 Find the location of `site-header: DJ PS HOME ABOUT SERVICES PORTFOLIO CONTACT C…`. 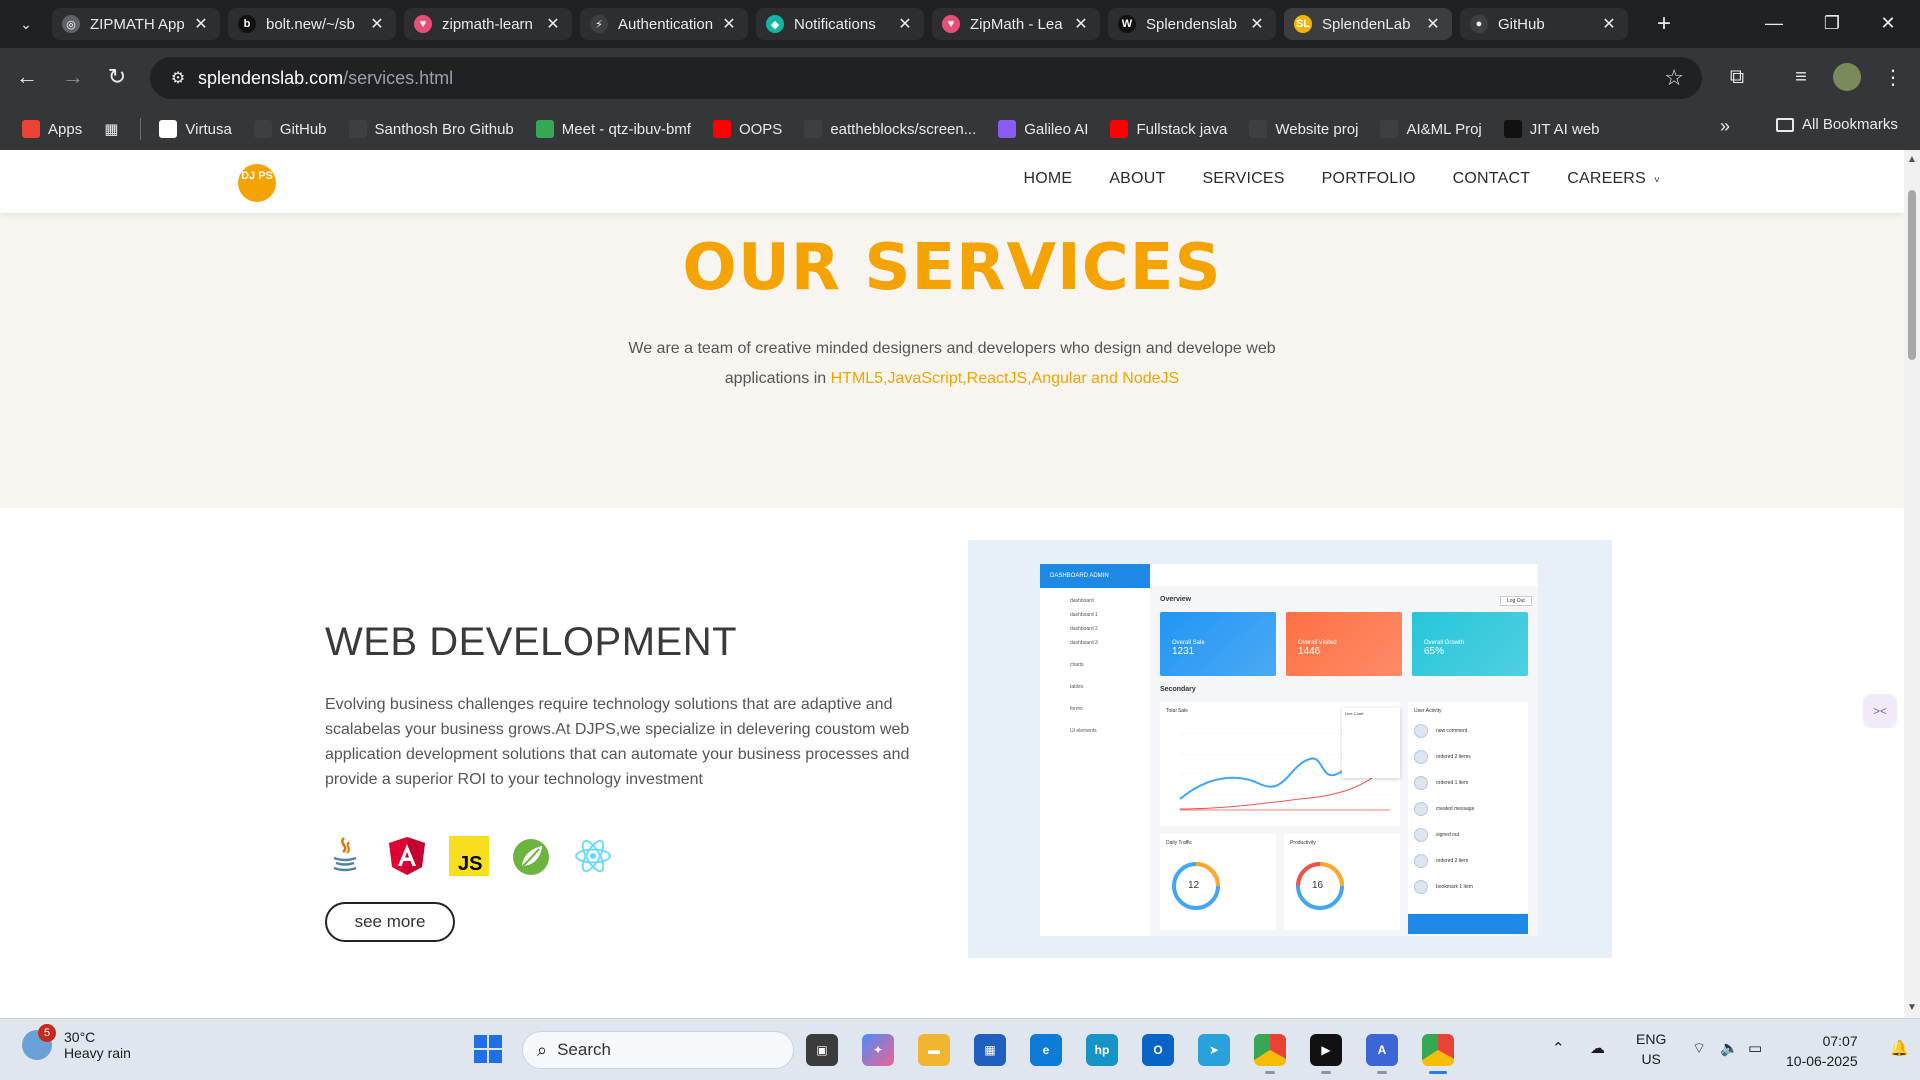

site-header: DJ PS HOME ABOUT SERVICES PORTFOLIO CONTACT C… is located at coordinates (952, 181).